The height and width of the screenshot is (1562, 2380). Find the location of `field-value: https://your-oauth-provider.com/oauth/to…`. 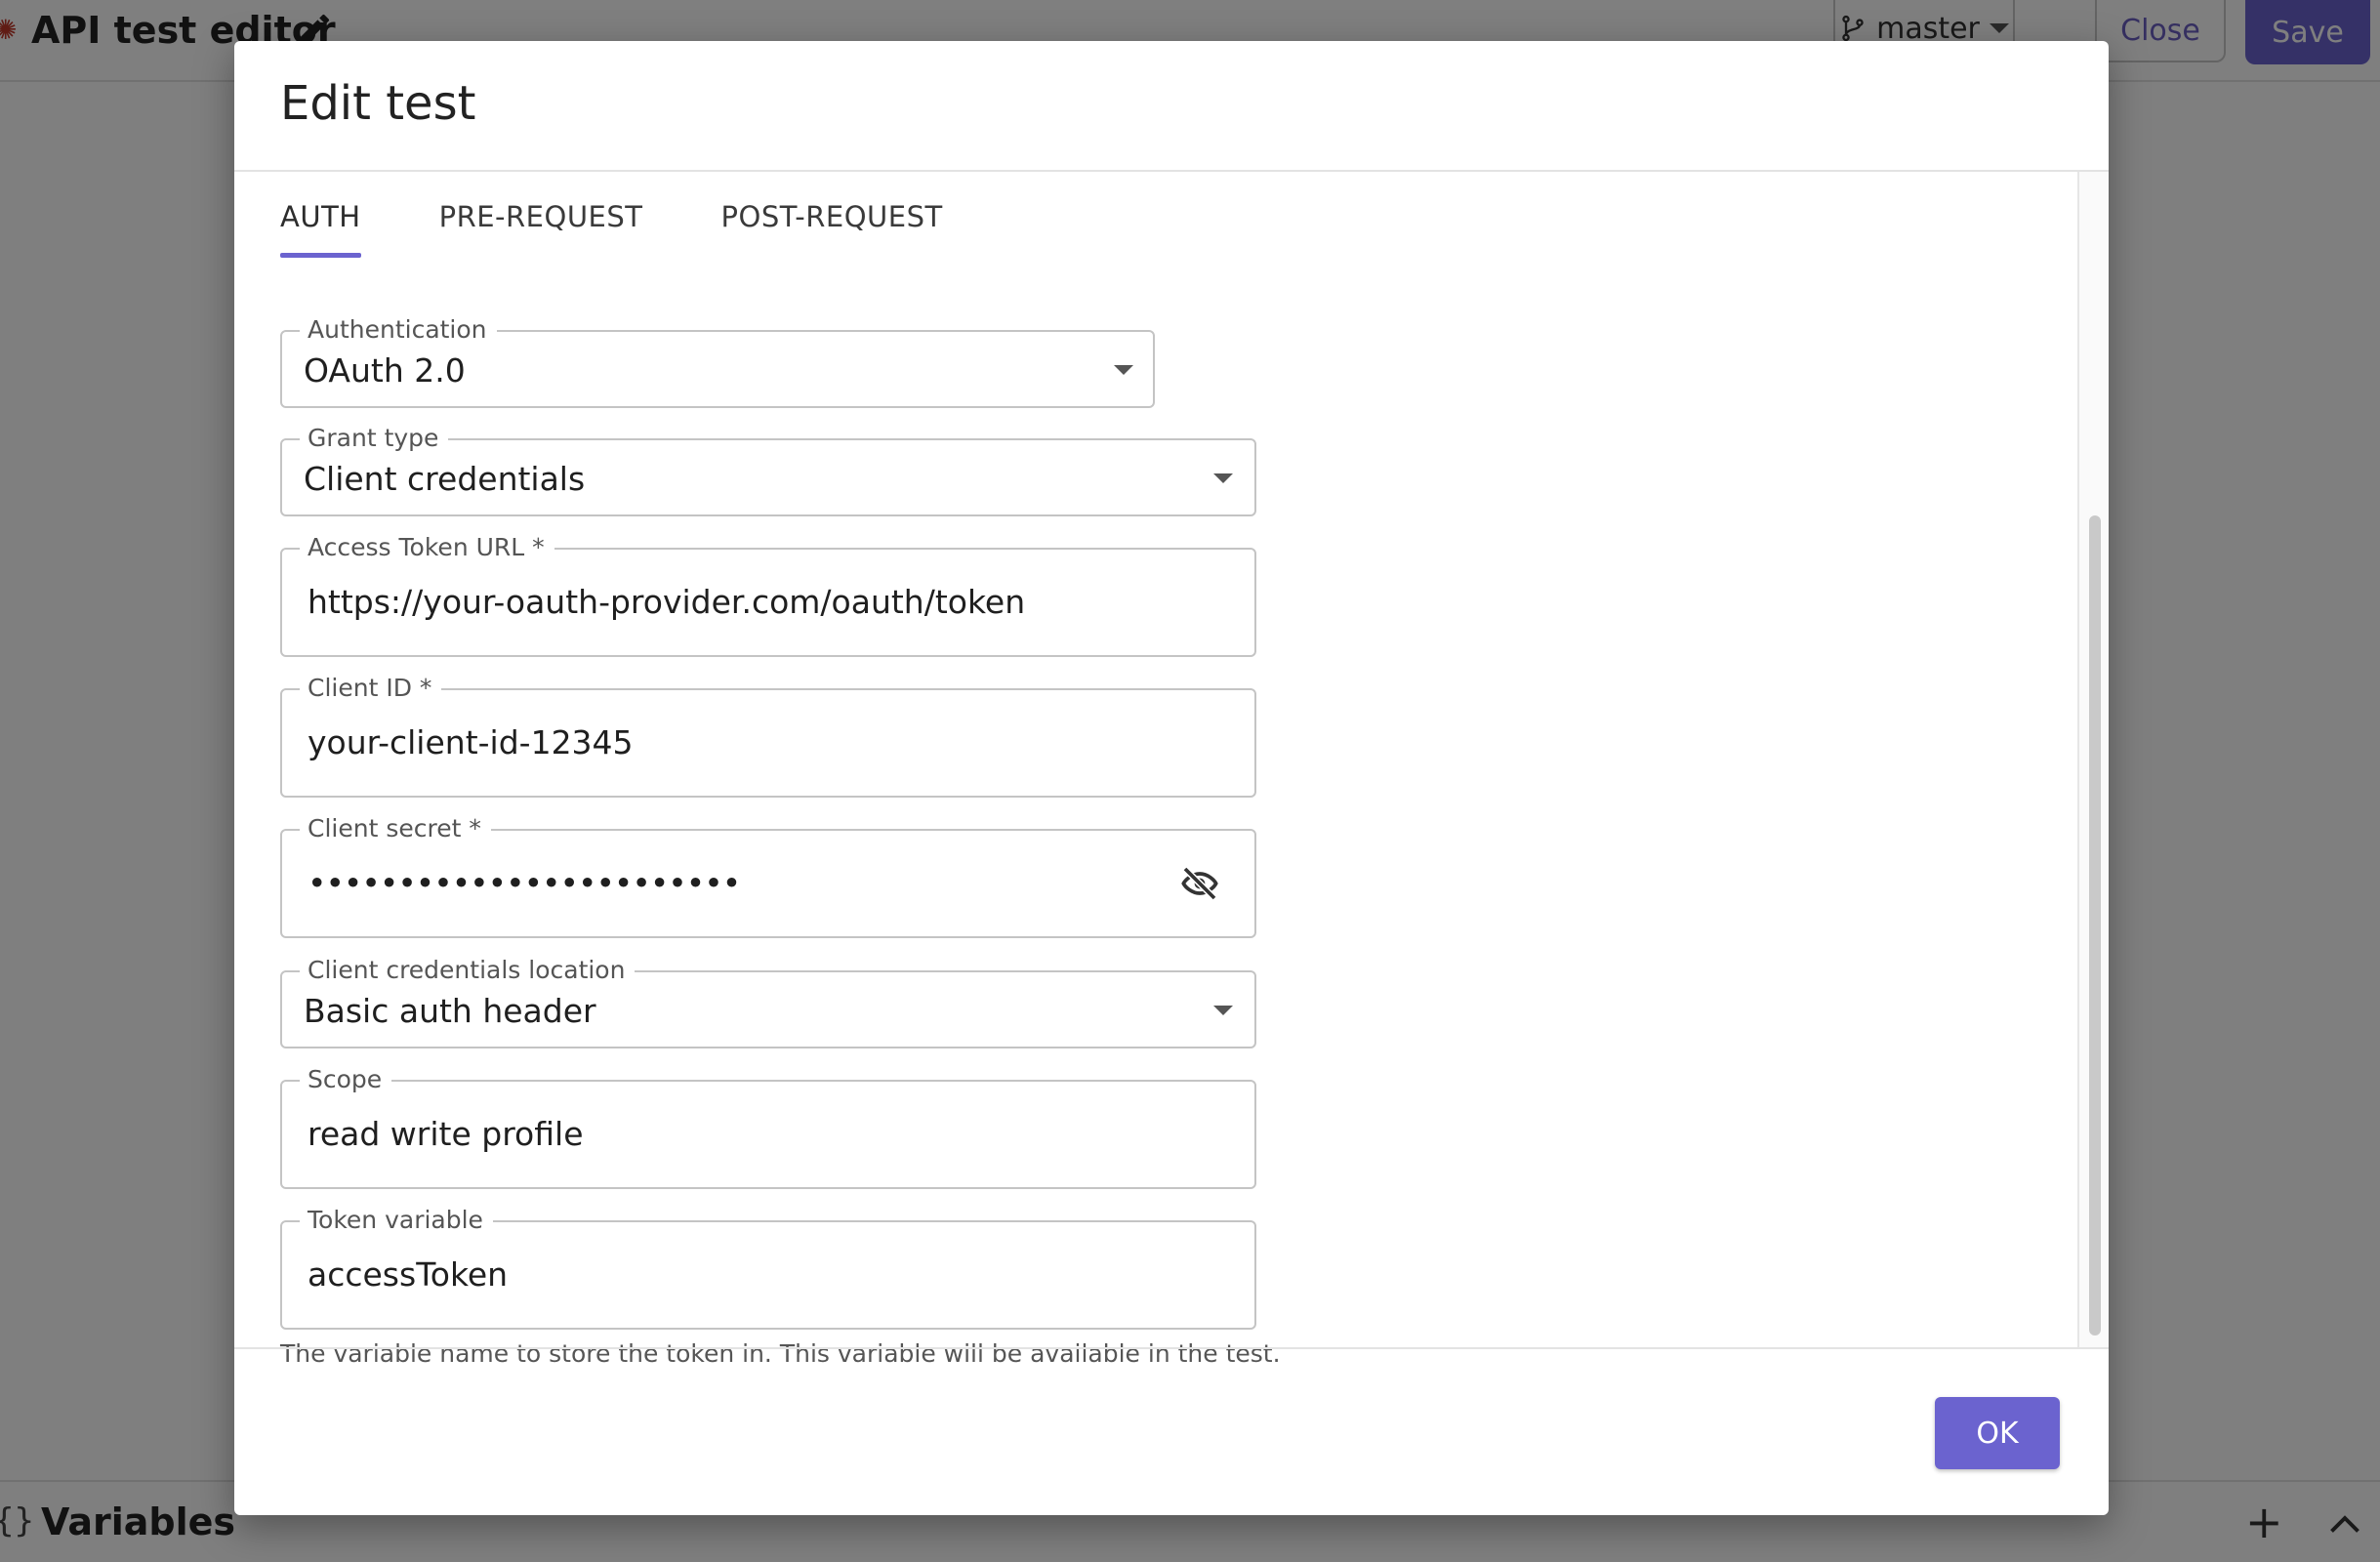

field-value: https://your-oauth-provider.com/oauth/to… is located at coordinates (667, 602).